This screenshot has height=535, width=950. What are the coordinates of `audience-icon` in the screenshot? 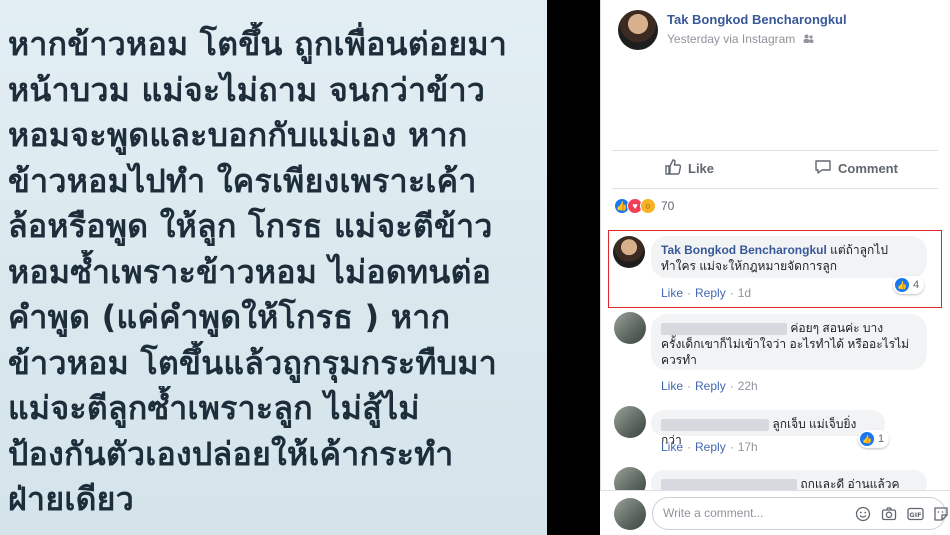 It's located at (808, 40).